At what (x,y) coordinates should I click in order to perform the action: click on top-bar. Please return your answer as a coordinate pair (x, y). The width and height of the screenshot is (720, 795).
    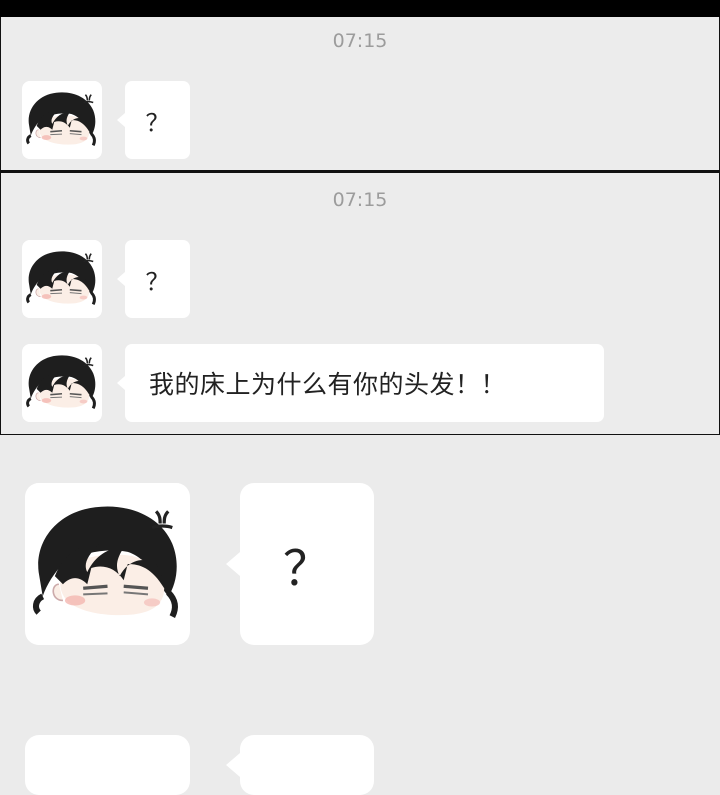
    Looking at the image, I should click on (360, 8).